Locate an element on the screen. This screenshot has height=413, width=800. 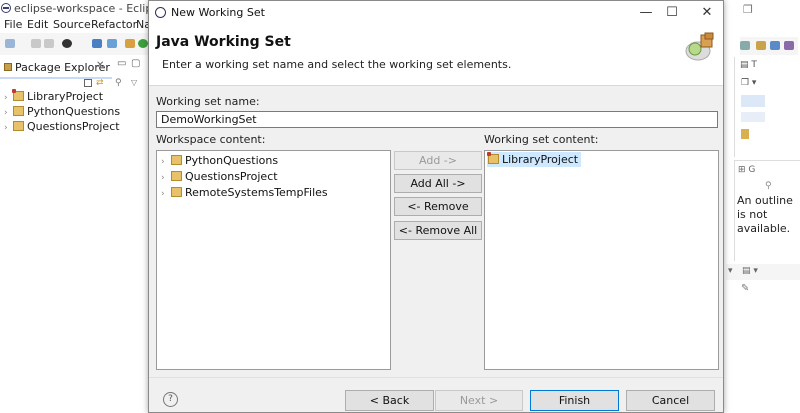
bottom-panel-toolbar: ▾ ▤ ▾ is located at coordinates (763, 272).